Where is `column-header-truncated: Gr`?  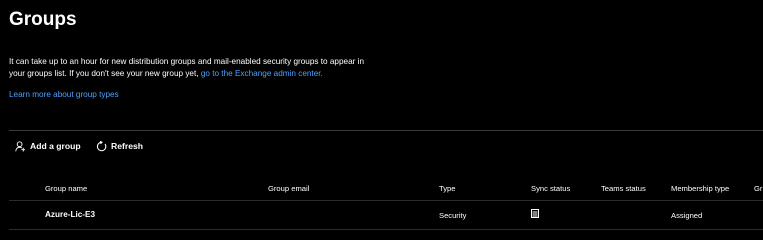
column-header-truncated: Gr is located at coordinates (758, 188).